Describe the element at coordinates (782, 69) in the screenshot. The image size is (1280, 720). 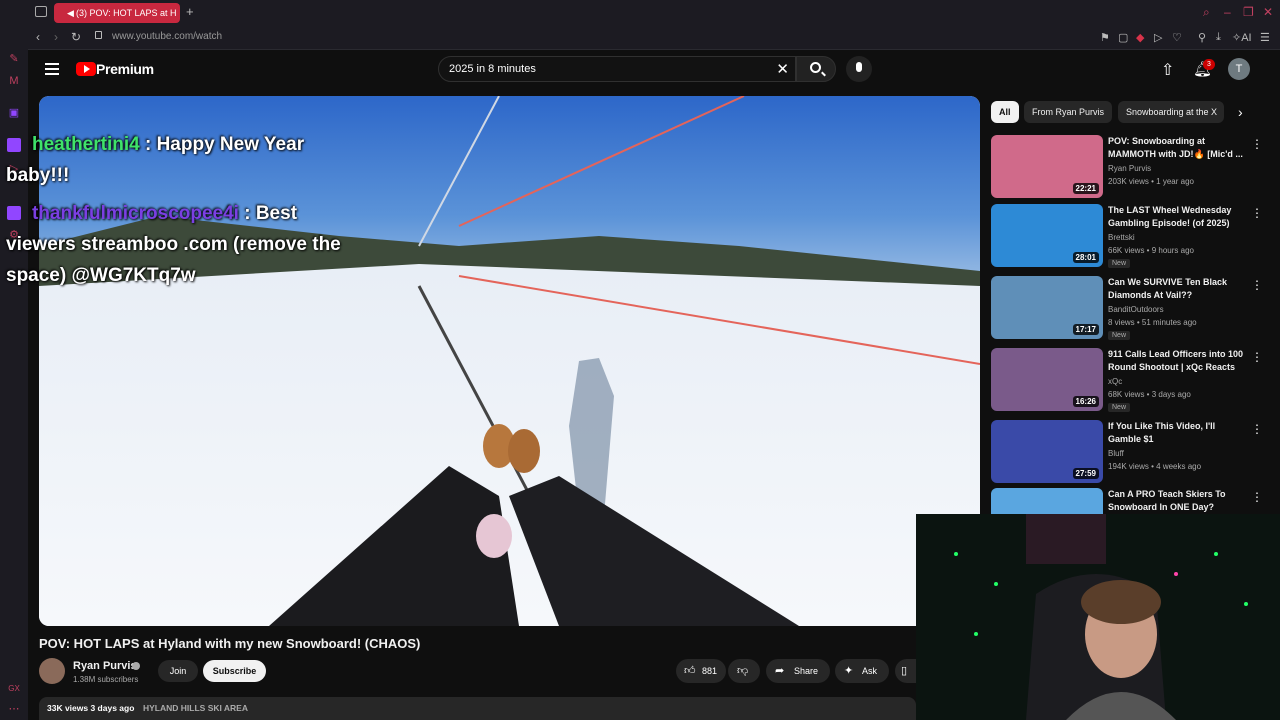
I see `clear-search-icon: ✕` at that location.